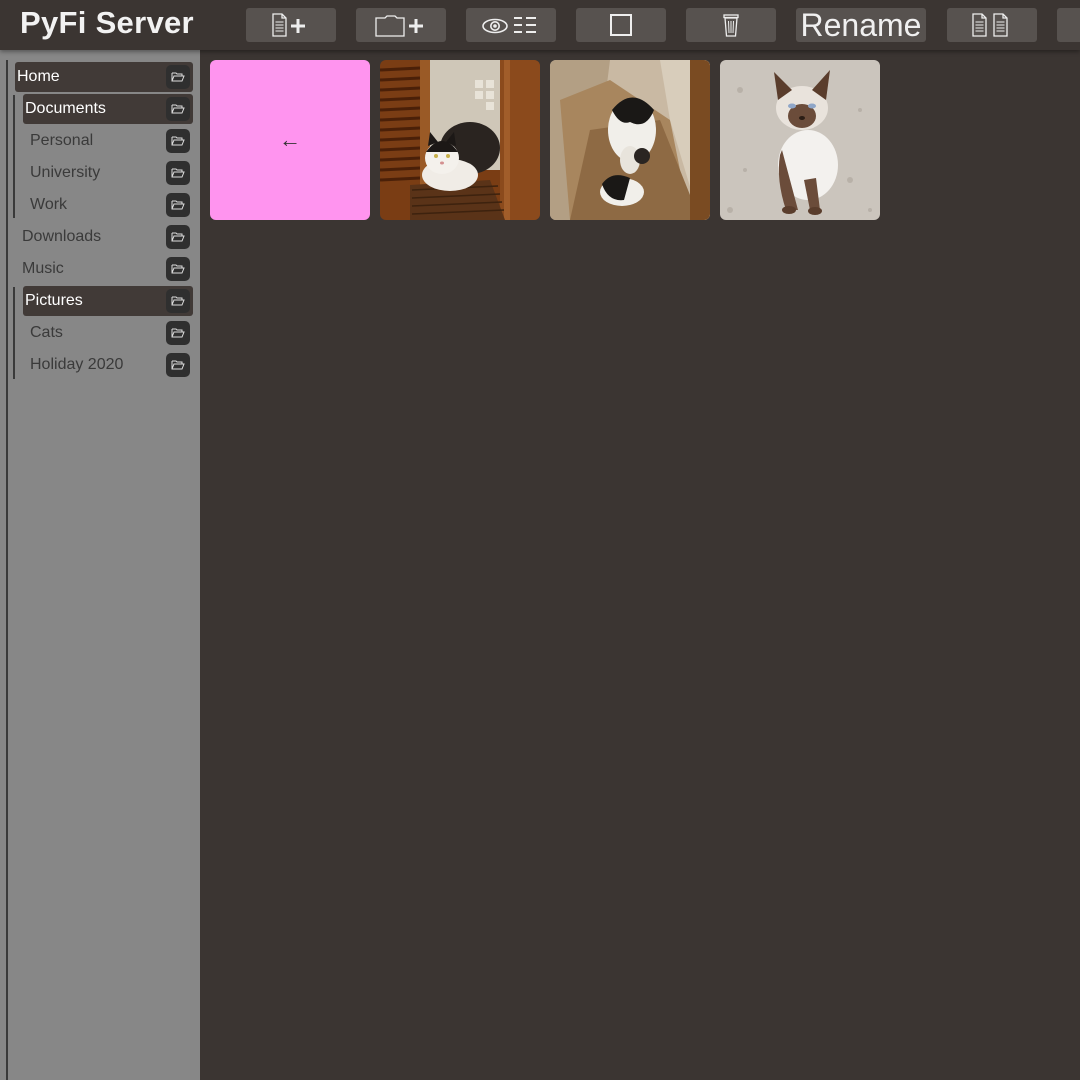  Describe the element at coordinates (14, 333) in the screenshot. I see `pictures-subtree-line` at that location.